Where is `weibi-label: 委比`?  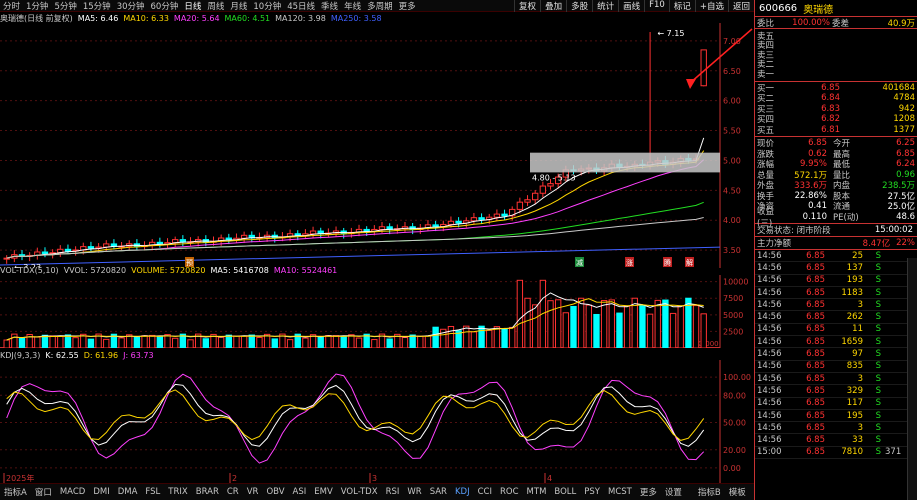
weibi-label: 委比 is located at coordinates (766, 23).